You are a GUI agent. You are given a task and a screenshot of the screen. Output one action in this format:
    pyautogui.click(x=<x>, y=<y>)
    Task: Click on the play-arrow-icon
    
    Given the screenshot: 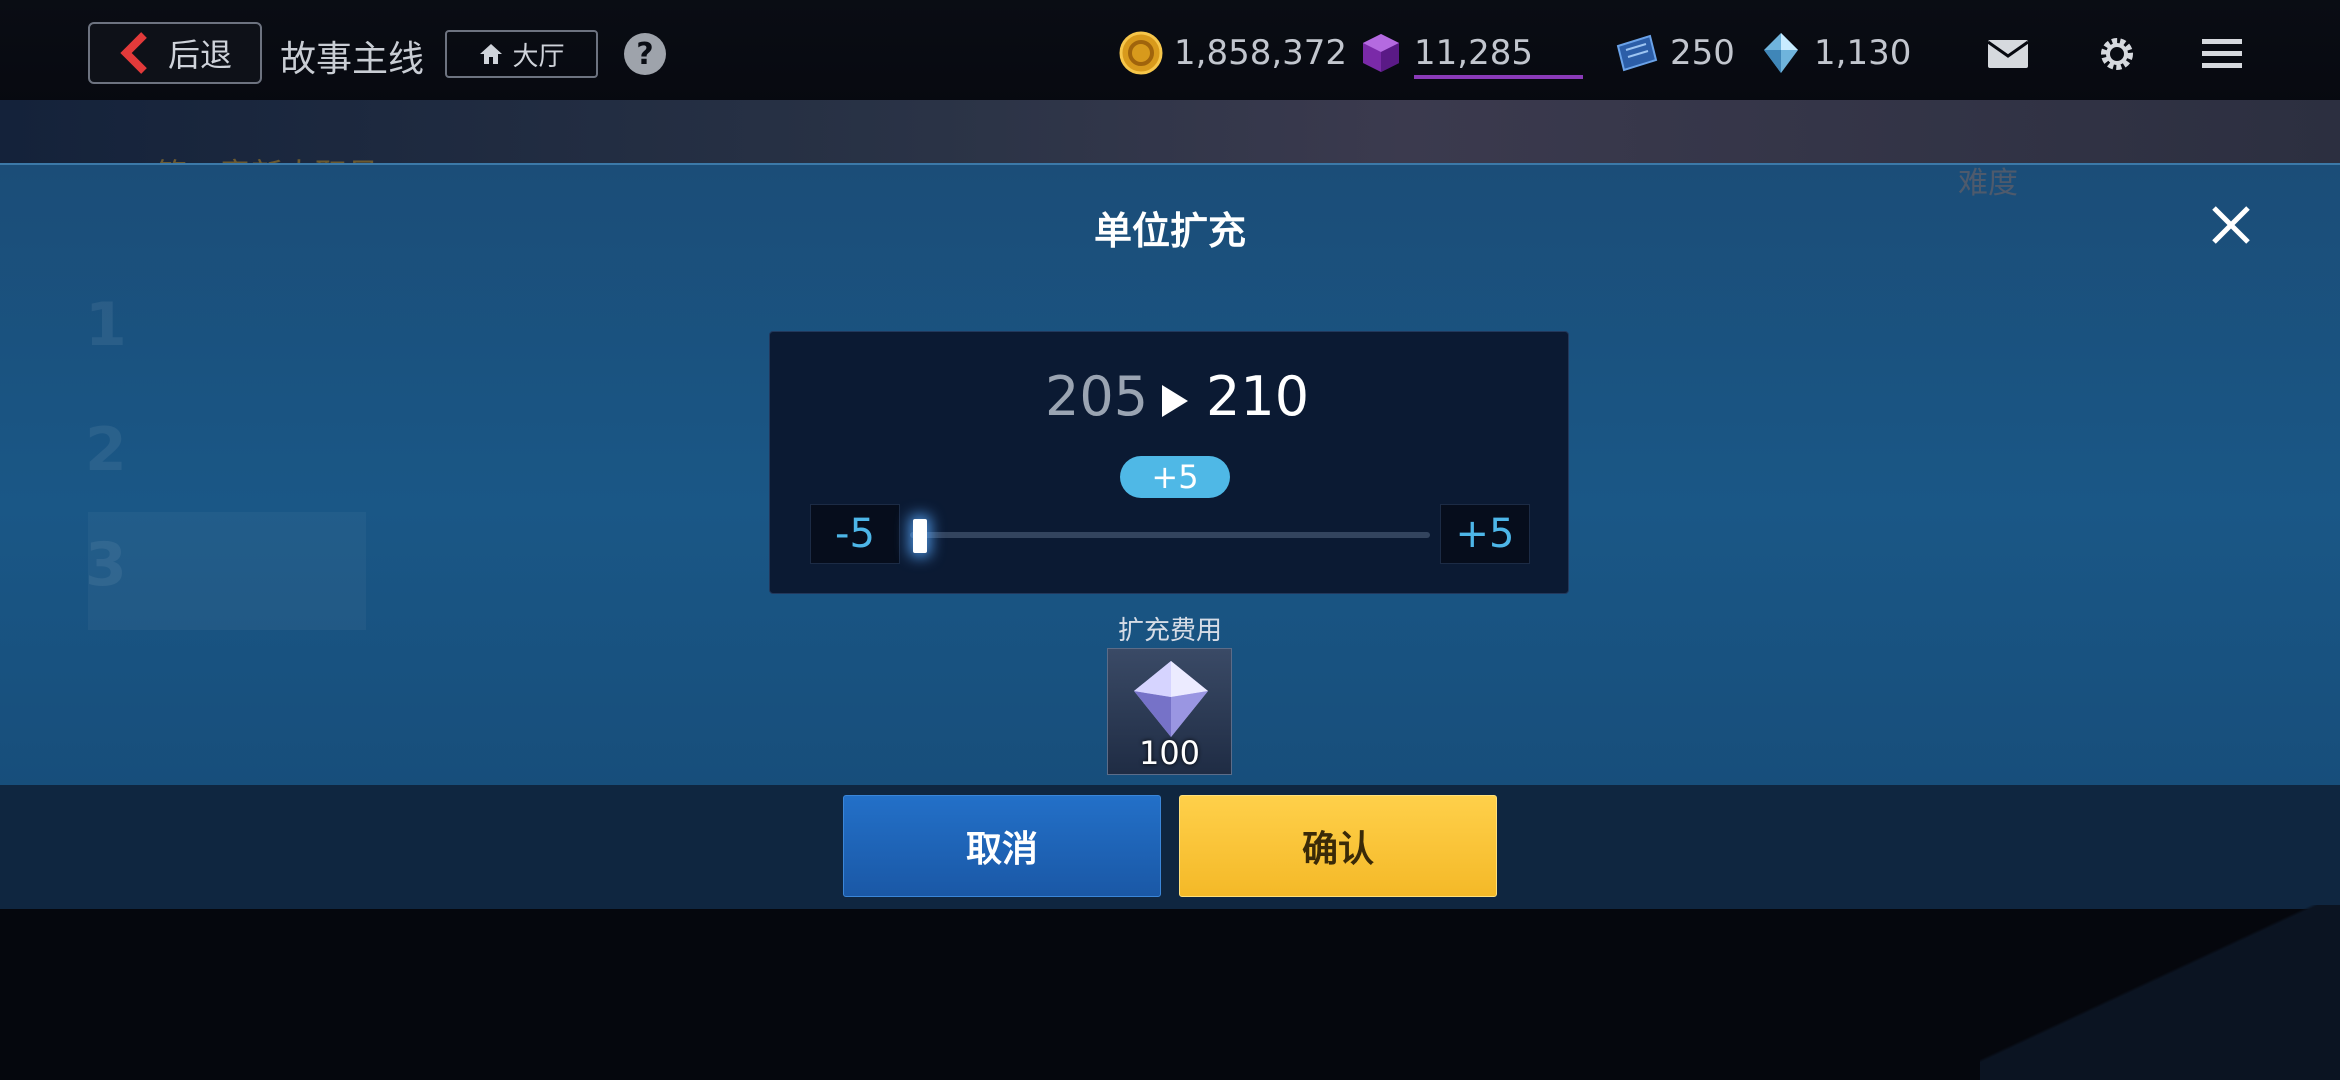 What is the action you would take?
    pyautogui.click(x=1175, y=401)
    